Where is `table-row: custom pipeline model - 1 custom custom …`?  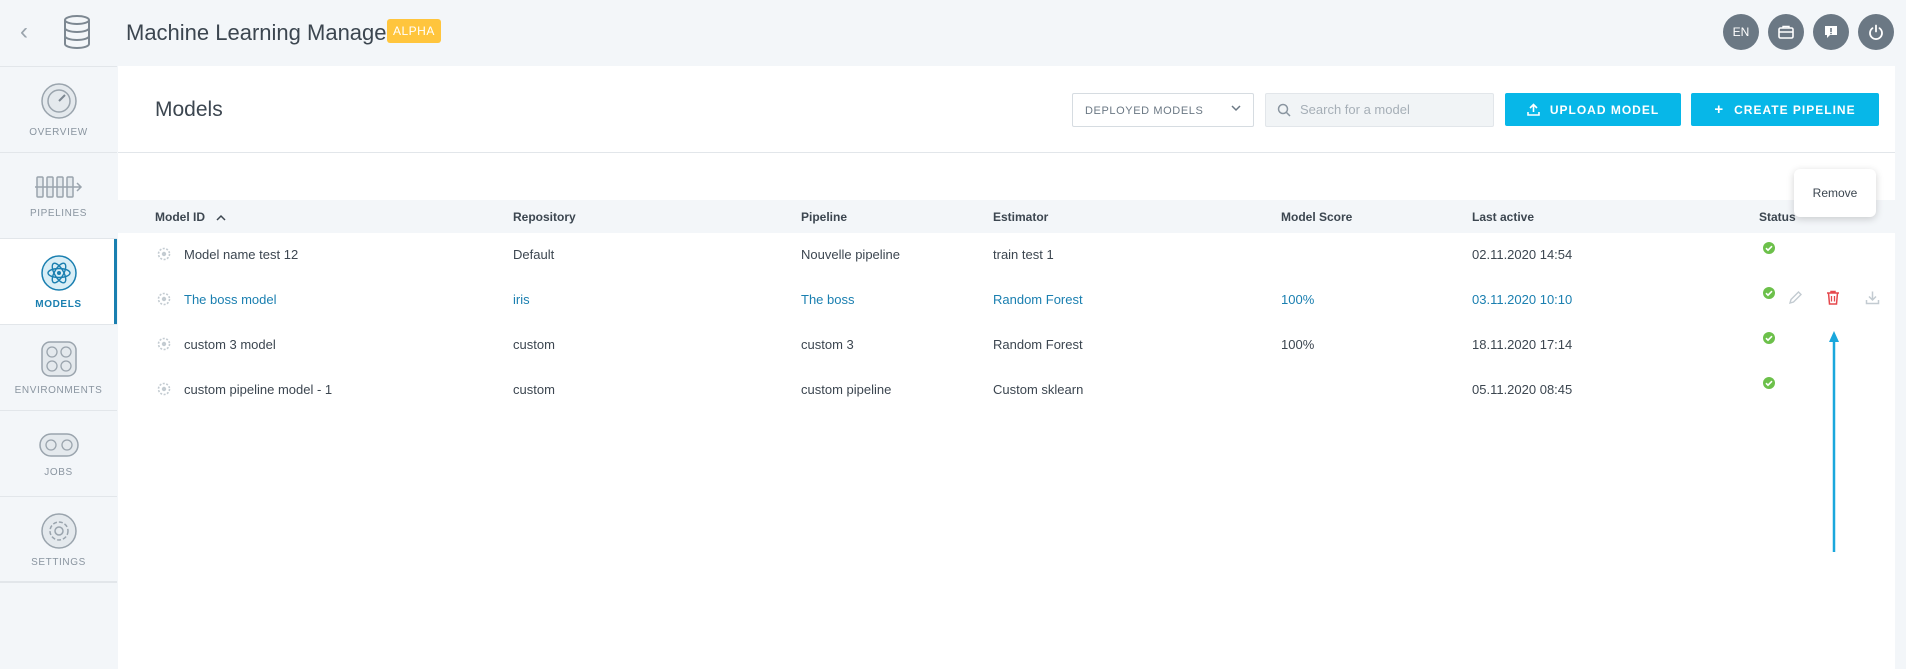
table-row: custom pipeline model - 1 custom custom … is located at coordinates (1006, 389).